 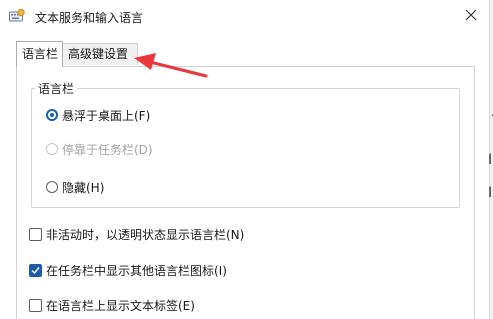 I want to click on tab-language-bar: 语言栏, so click(x=39, y=54).